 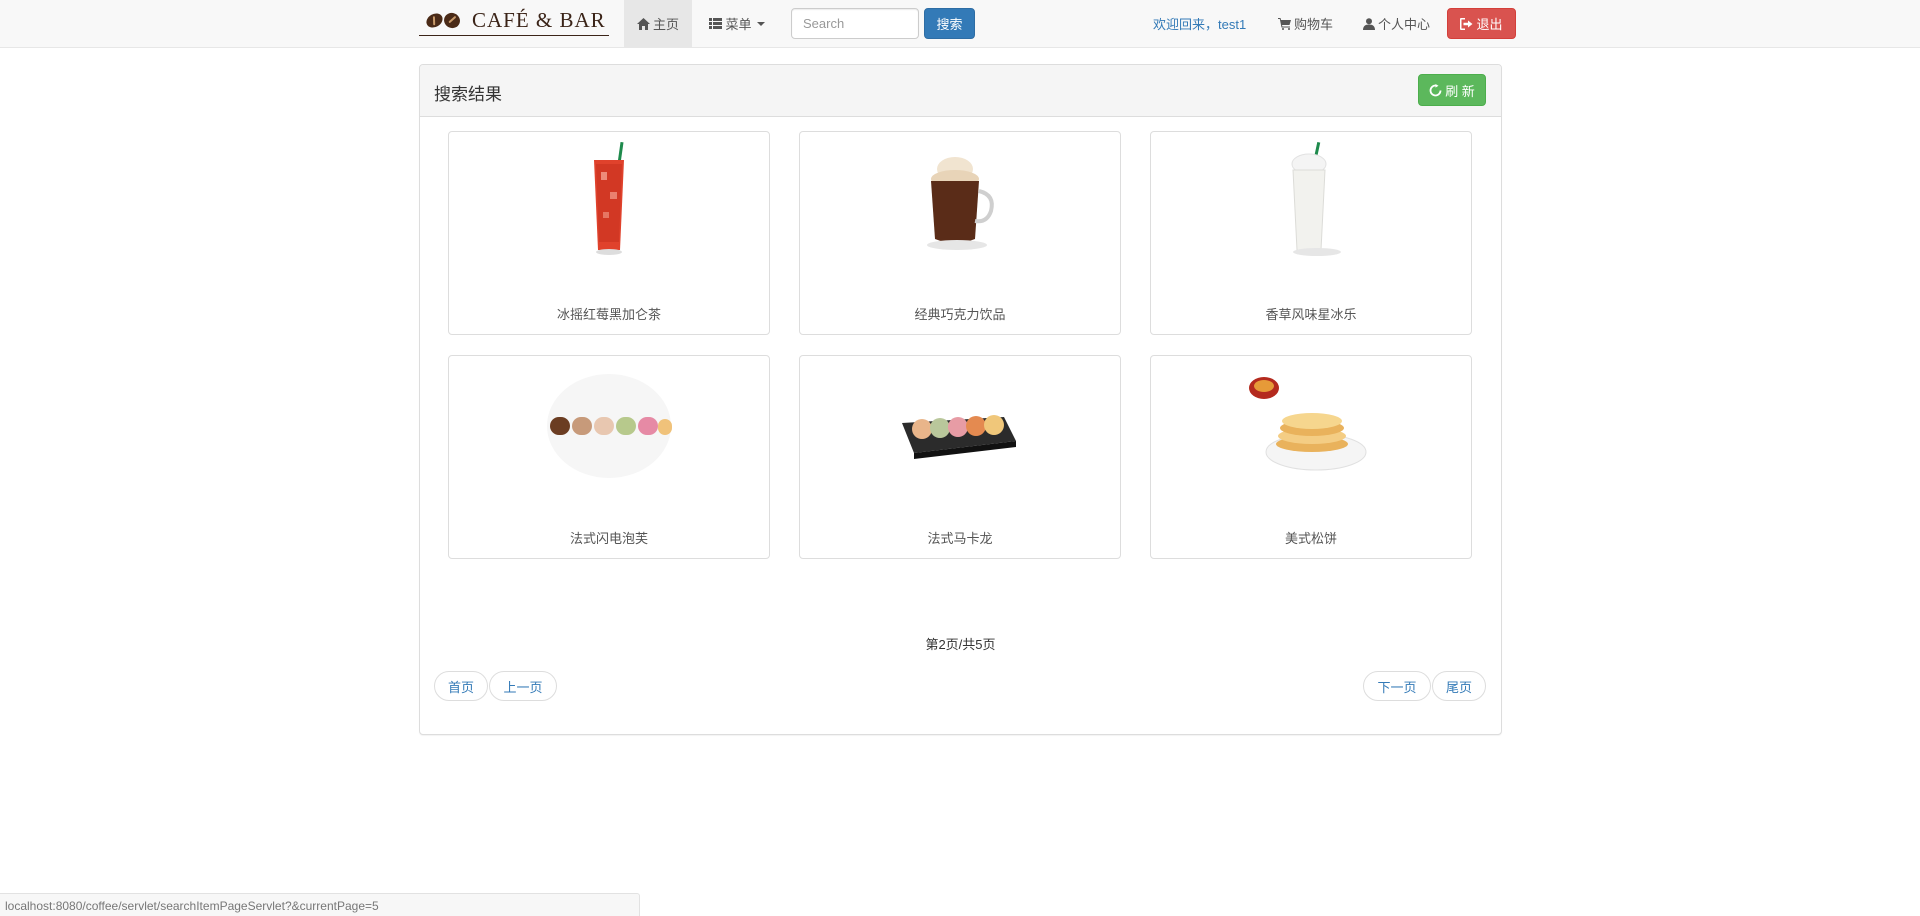 I want to click on shopping-cart-icon, so click(x=1284, y=23).